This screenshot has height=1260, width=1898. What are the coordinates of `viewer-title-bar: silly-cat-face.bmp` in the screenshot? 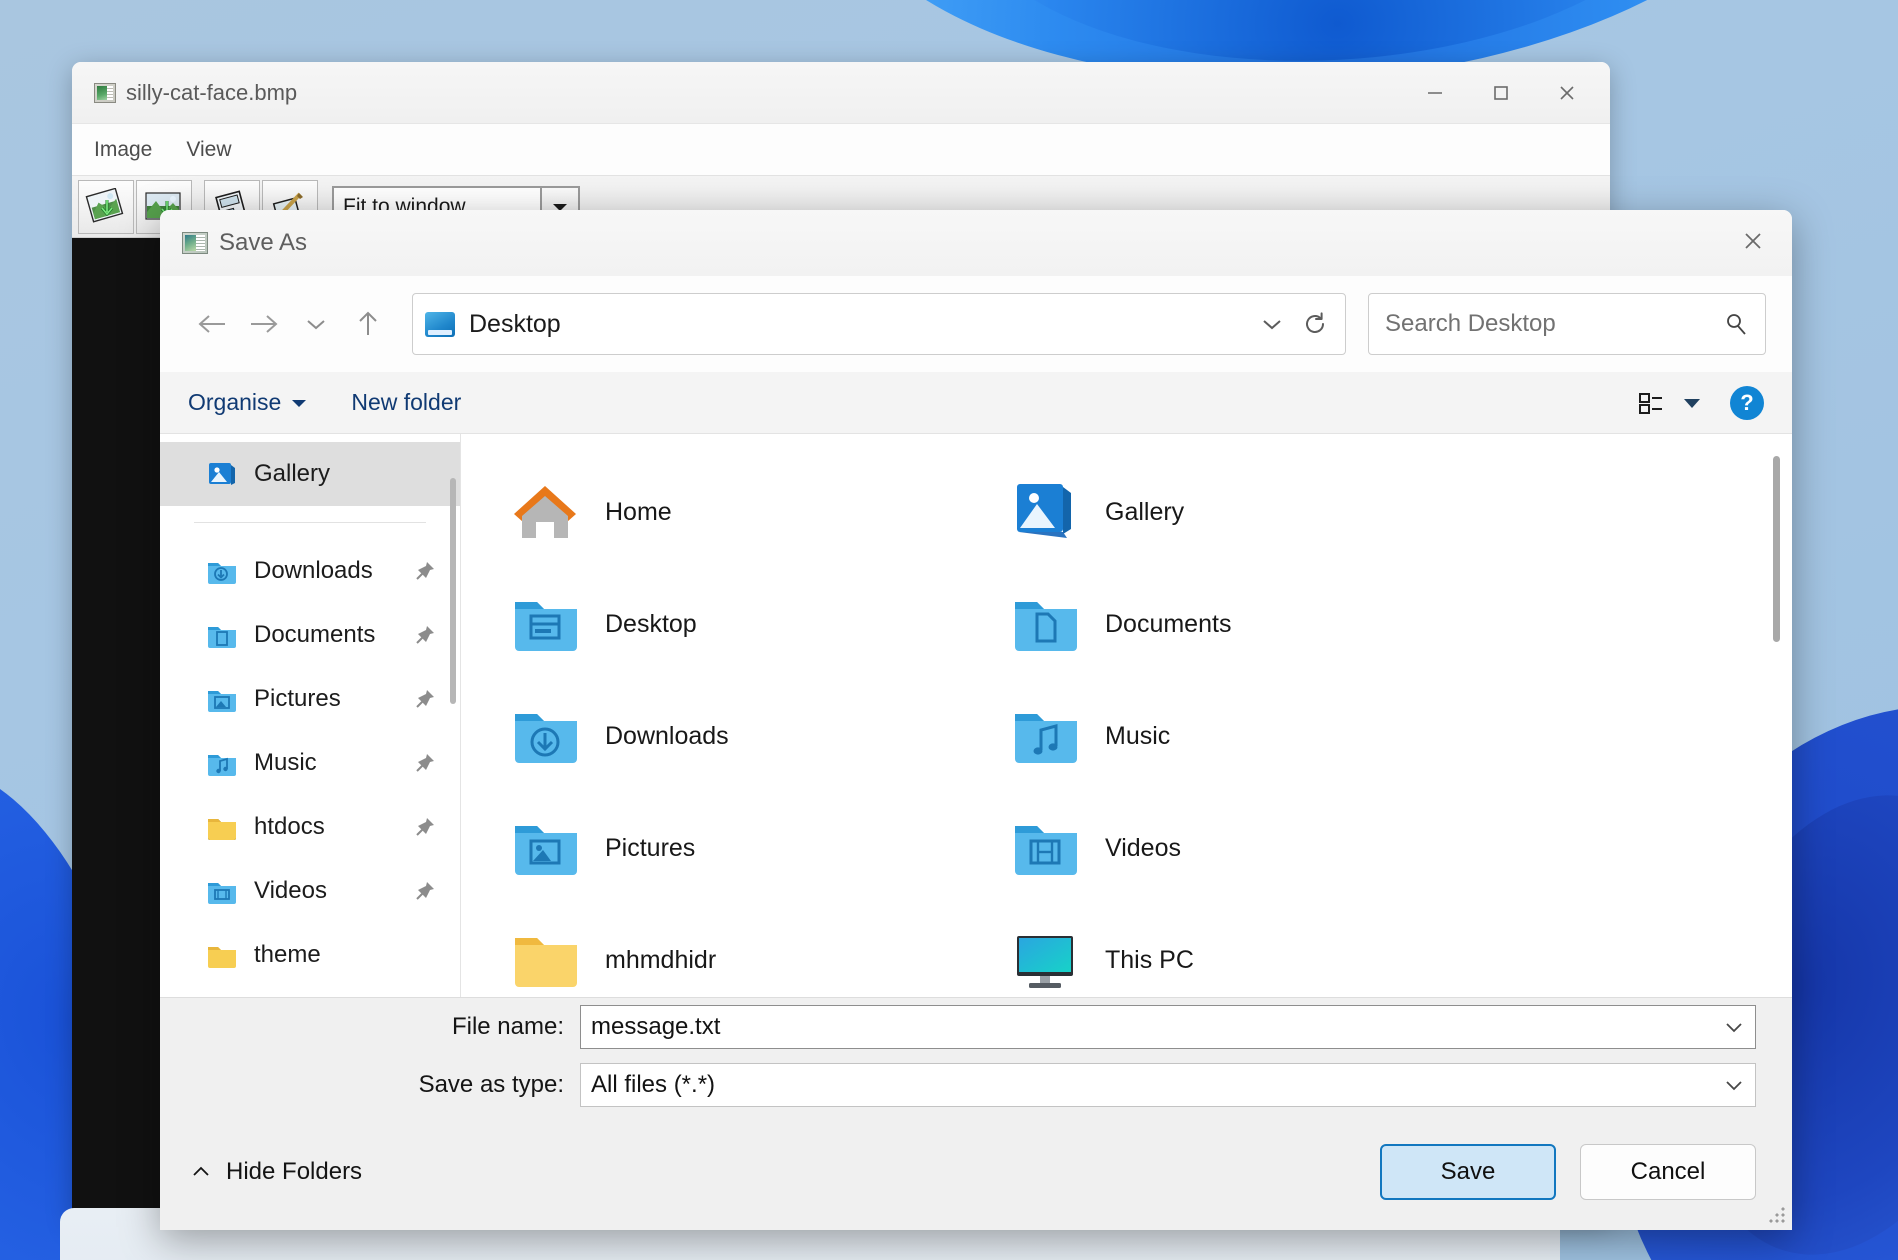 It's located at (841, 93).